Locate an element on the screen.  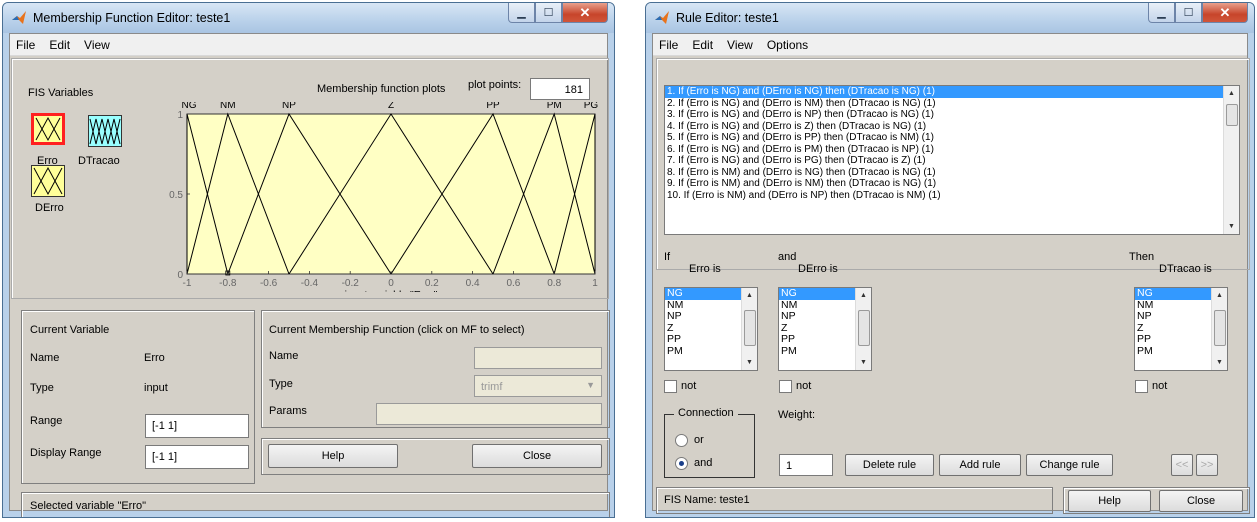
variable-dtracao-box is located at coordinates (105, 131).